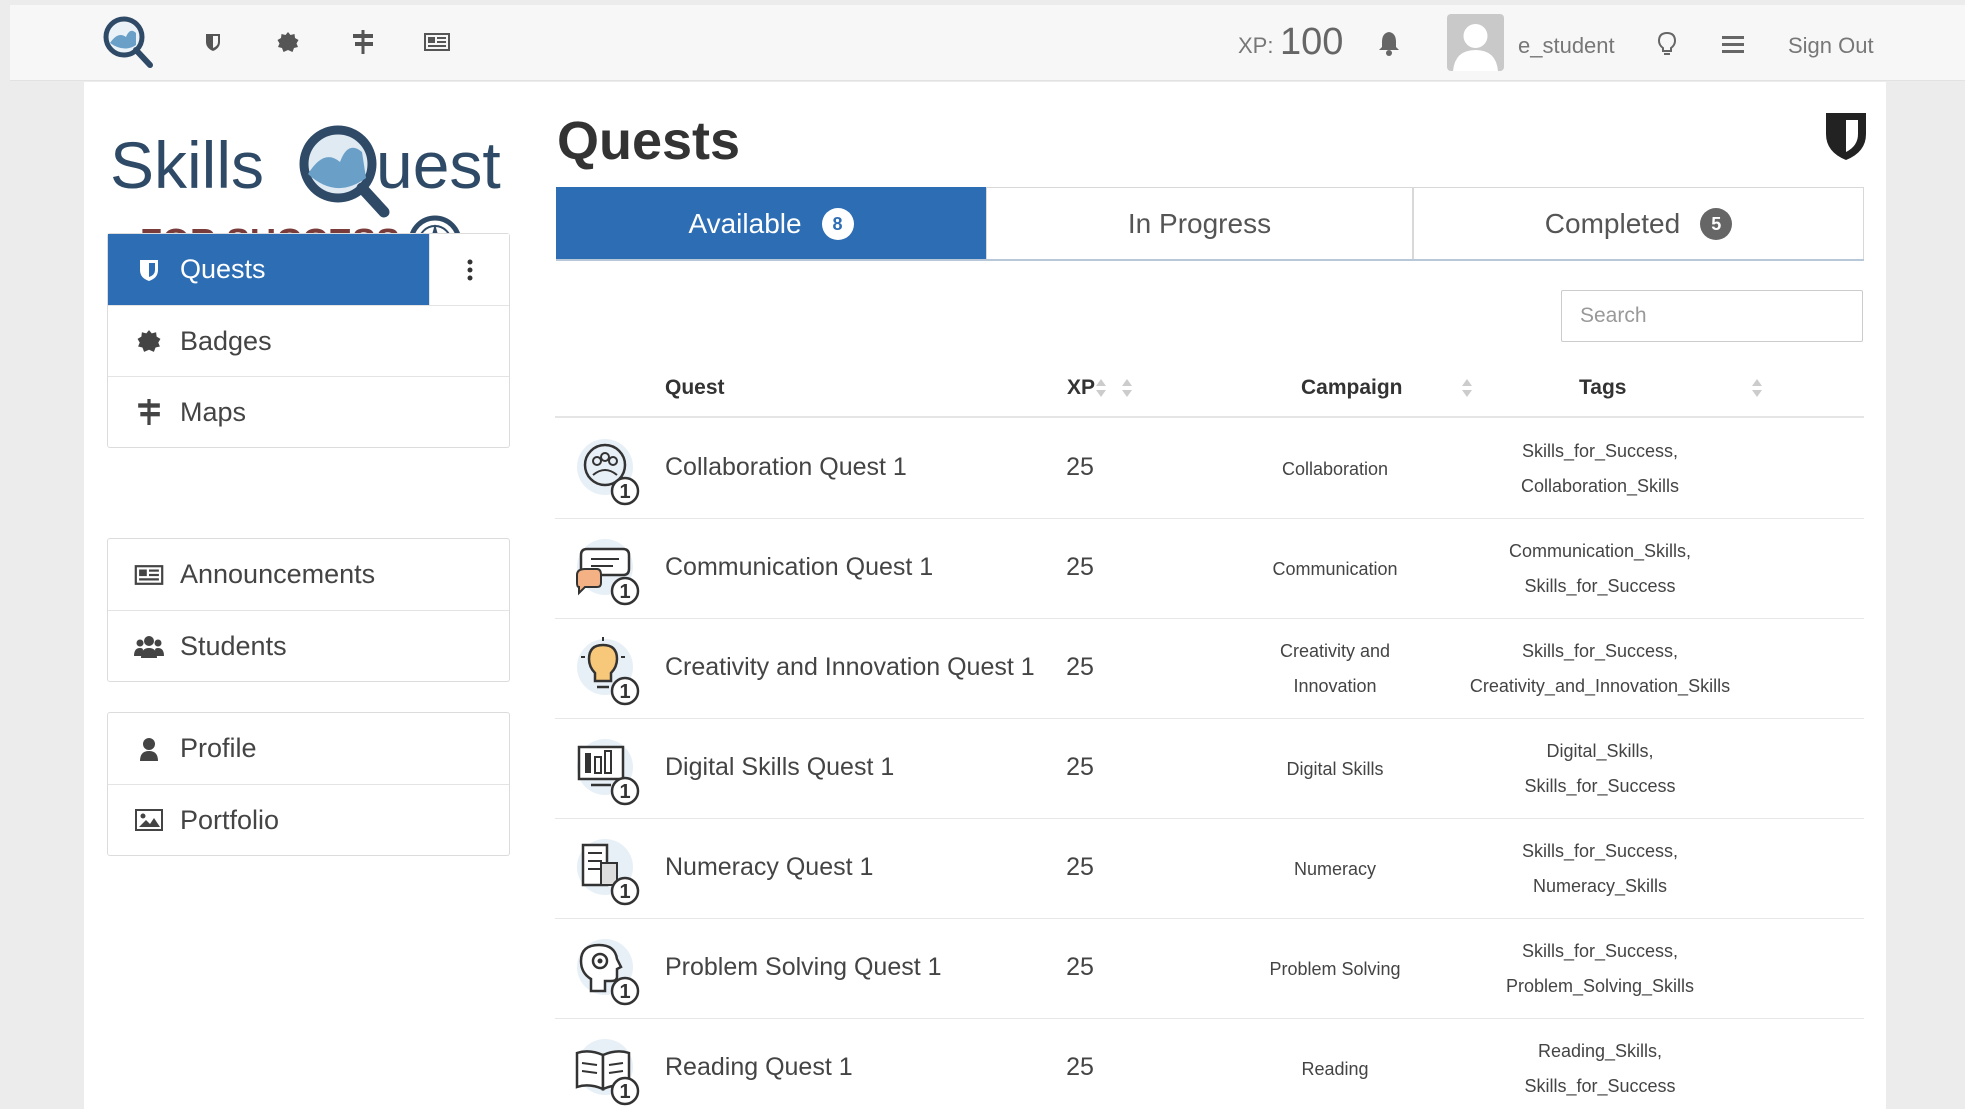 This screenshot has height=1109, width=1965. What do you see at coordinates (837, 223) in the screenshot?
I see `count-badge: 8` at bounding box center [837, 223].